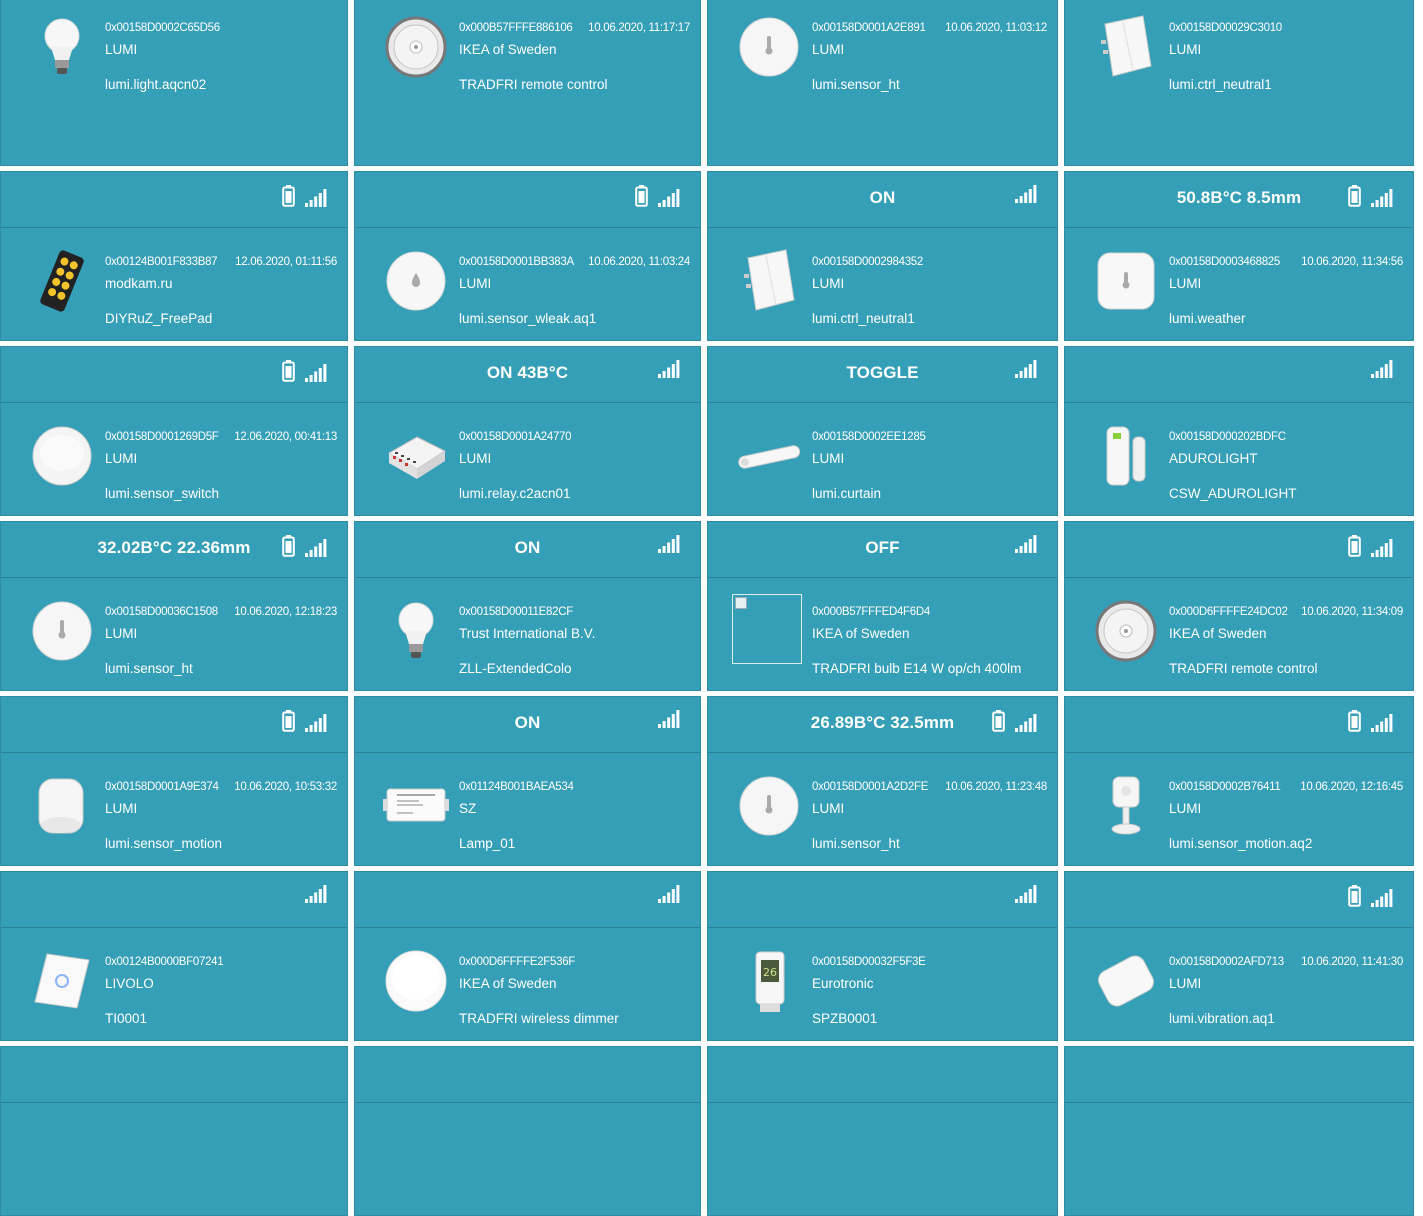 This screenshot has width=1423, height=1216. I want to click on relay-icon, so click(416, 456).